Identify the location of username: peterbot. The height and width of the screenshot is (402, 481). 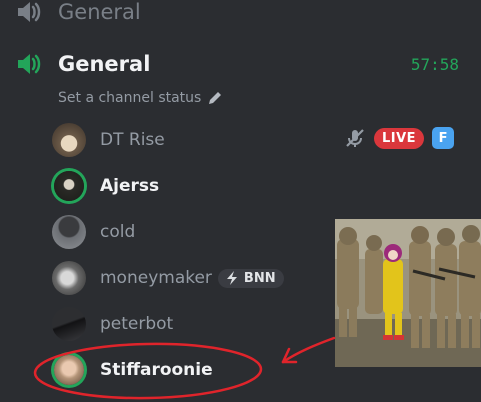
(137, 324).